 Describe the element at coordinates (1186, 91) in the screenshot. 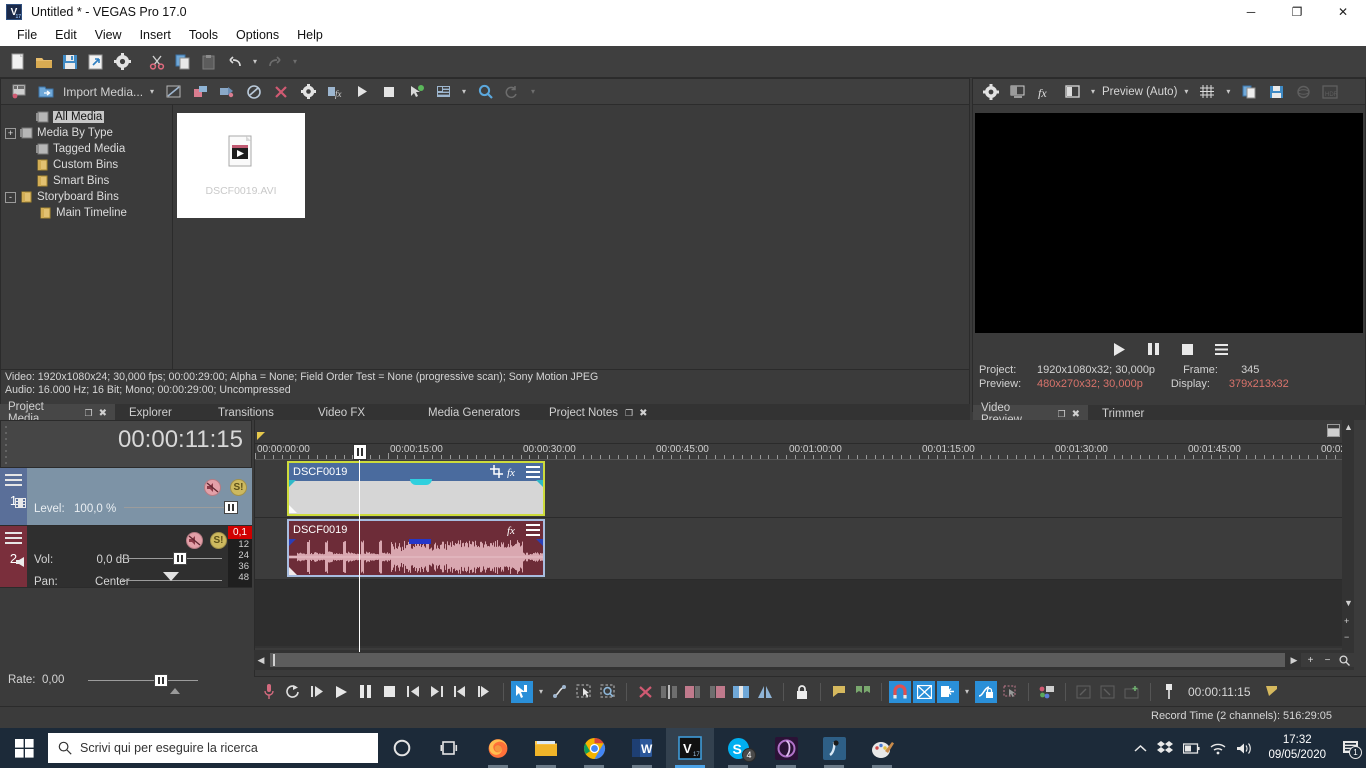

I see `preview-quality-caret: ▾` at that location.